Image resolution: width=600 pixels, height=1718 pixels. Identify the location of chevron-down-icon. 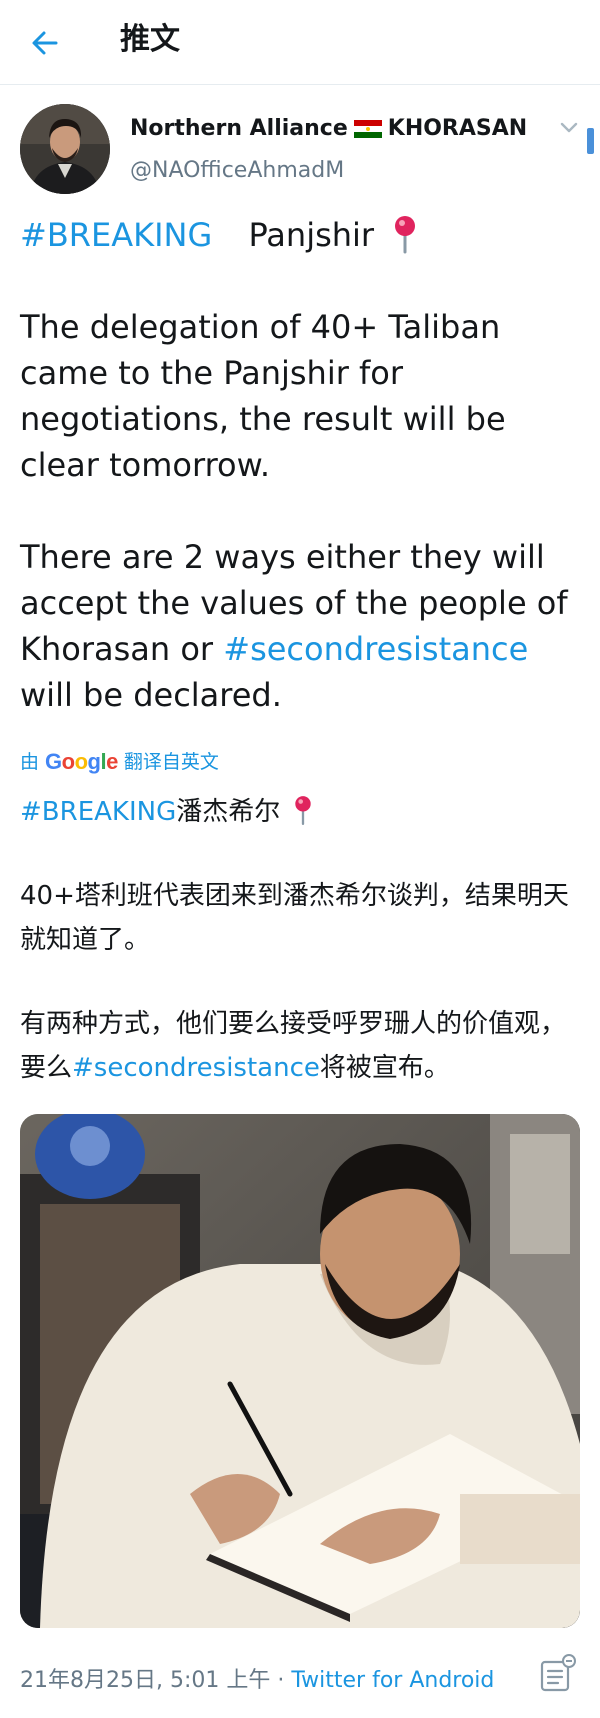
(569, 127).